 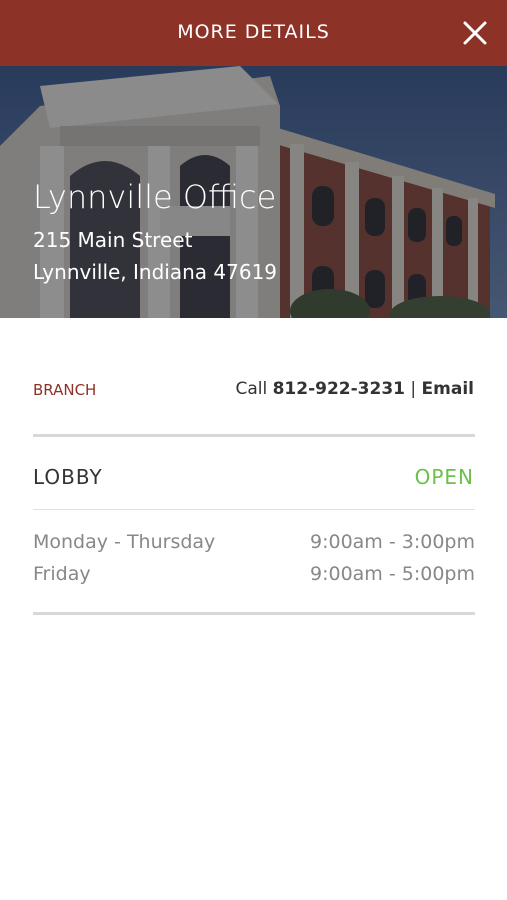 I want to click on hours-day: Friday, so click(x=62, y=574).